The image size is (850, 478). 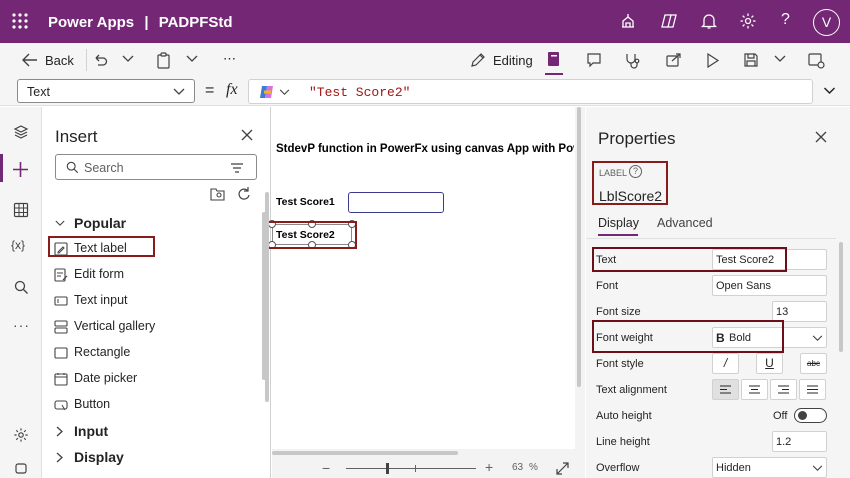 I want to click on save-chevron-down-icon, so click(x=780, y=59).